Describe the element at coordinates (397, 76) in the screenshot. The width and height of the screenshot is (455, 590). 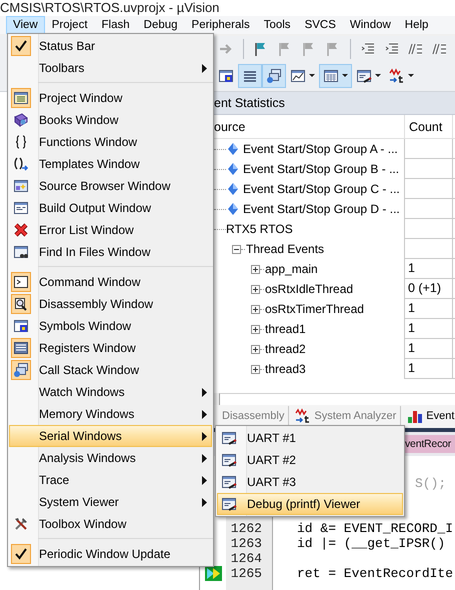
I see `signal-arrow-icon` at that location.